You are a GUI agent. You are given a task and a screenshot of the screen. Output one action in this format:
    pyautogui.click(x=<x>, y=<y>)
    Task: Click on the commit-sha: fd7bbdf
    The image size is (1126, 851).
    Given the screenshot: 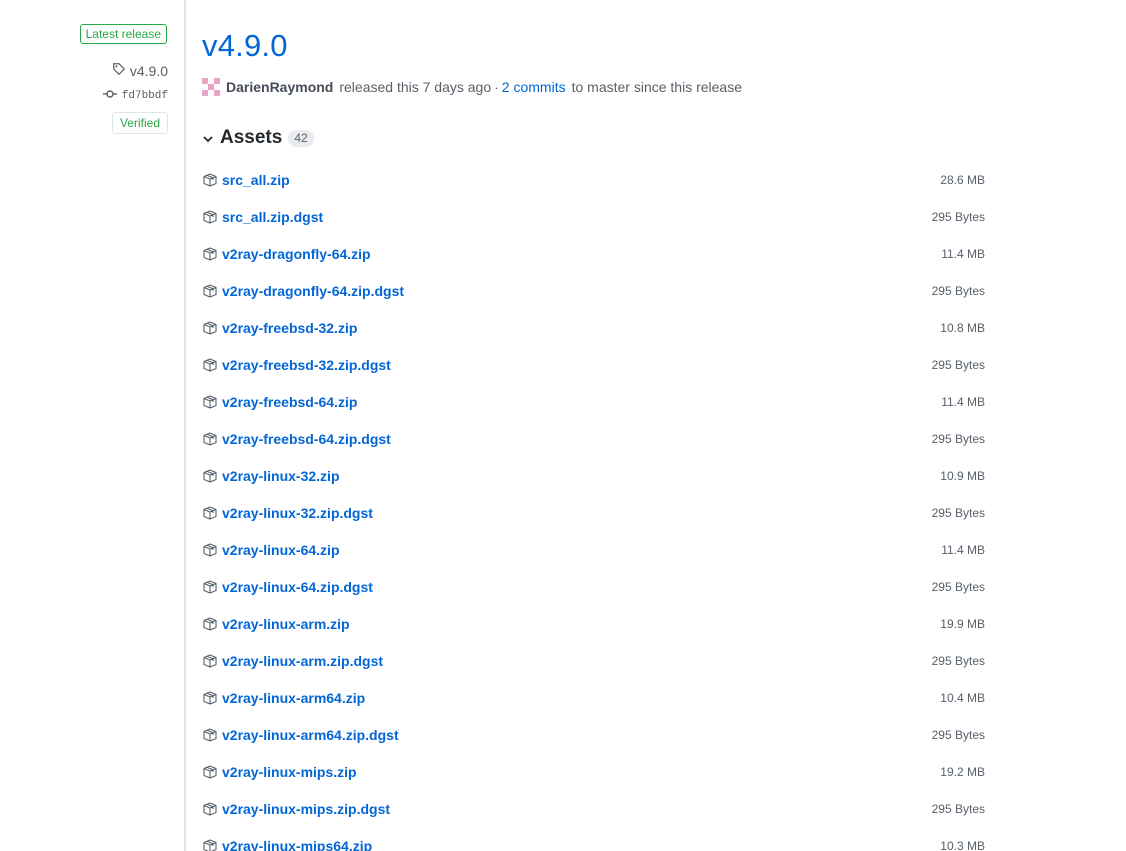 What is the action you would take?
    pyautogui.click(x=144, y=96)
    